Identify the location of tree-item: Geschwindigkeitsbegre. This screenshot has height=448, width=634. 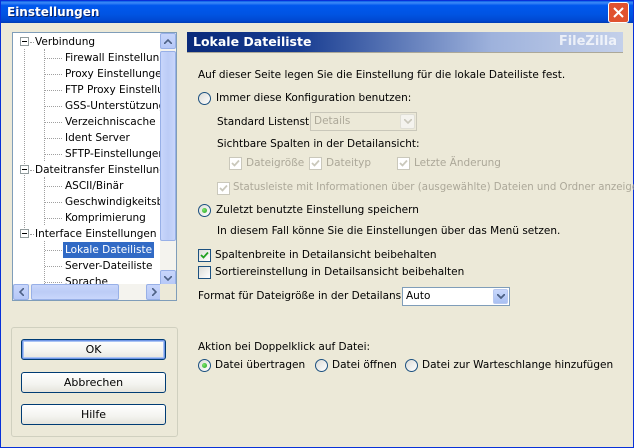
(113, 202).